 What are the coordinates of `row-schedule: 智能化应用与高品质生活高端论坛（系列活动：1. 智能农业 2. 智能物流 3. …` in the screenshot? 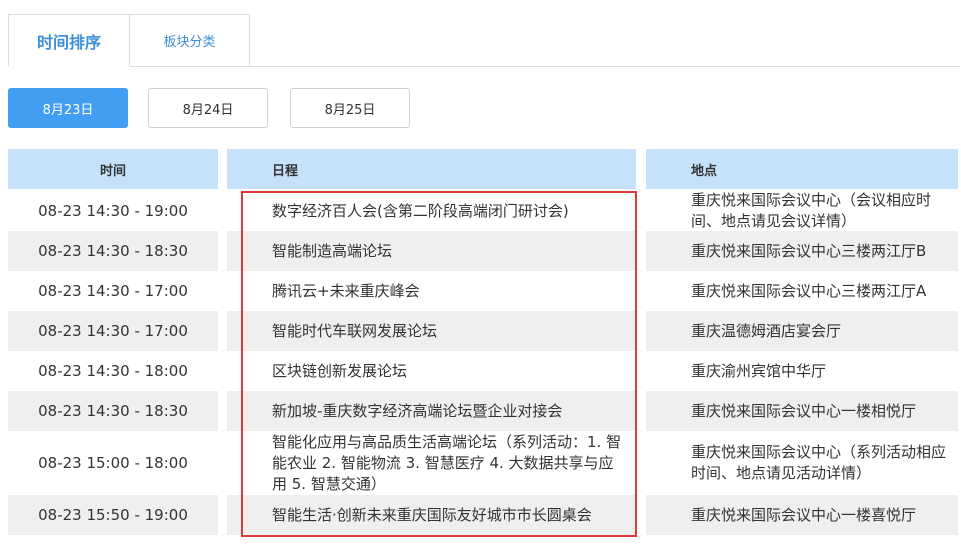 It's located at (431, 463).